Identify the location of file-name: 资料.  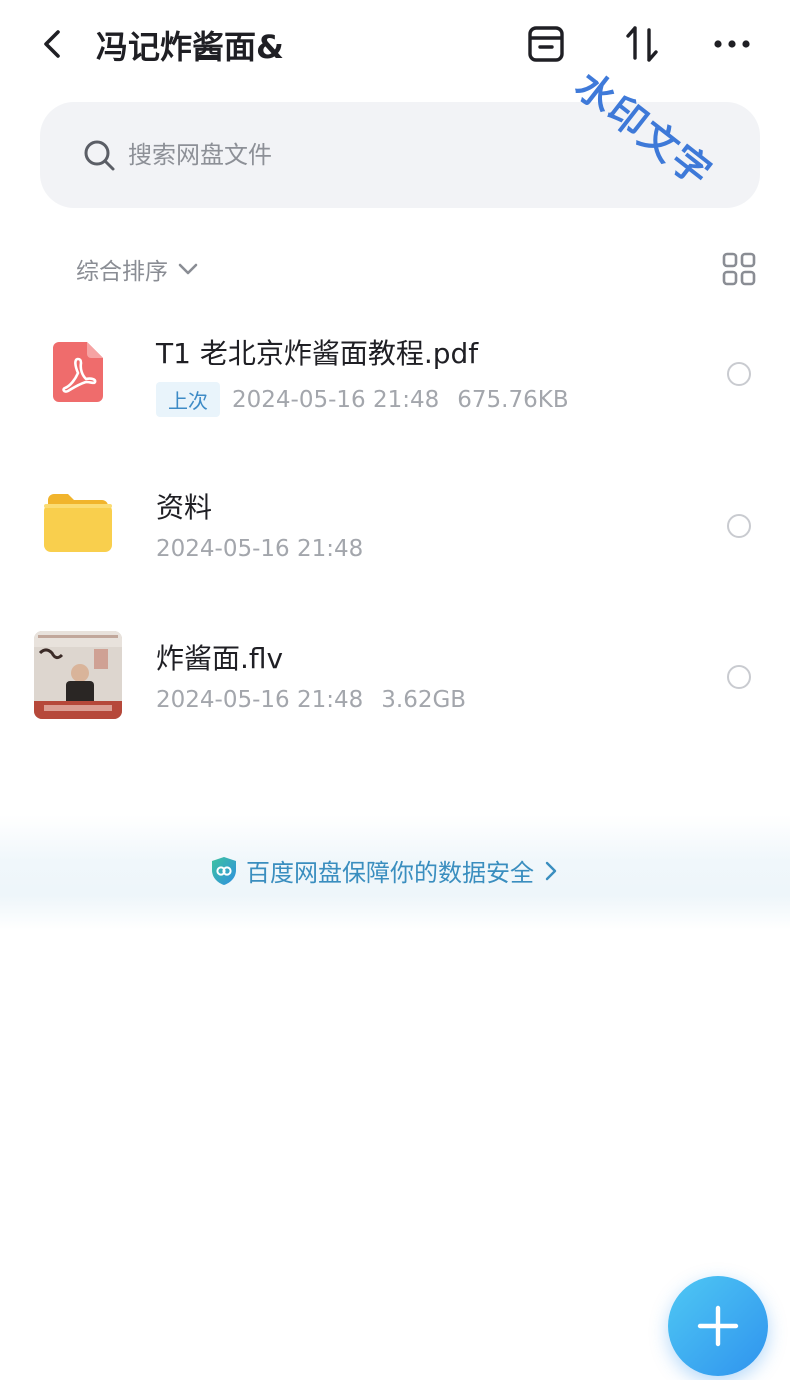
(184, 507).